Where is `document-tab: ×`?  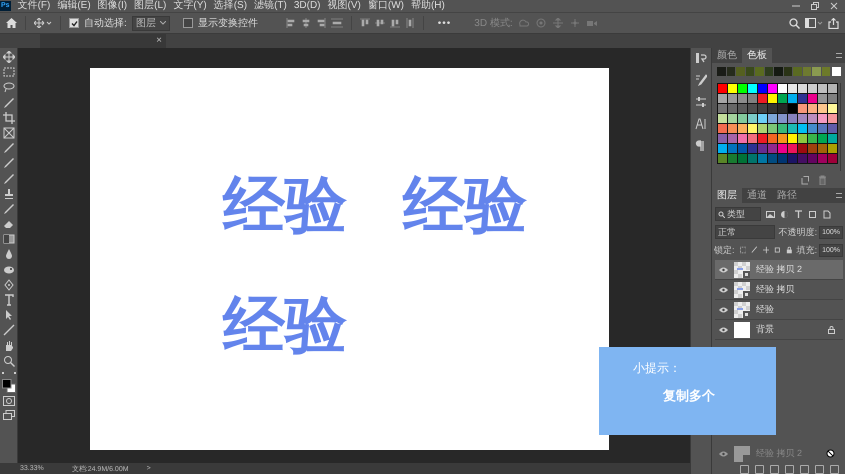 document-tab: × is located at coordinates (103, 41).